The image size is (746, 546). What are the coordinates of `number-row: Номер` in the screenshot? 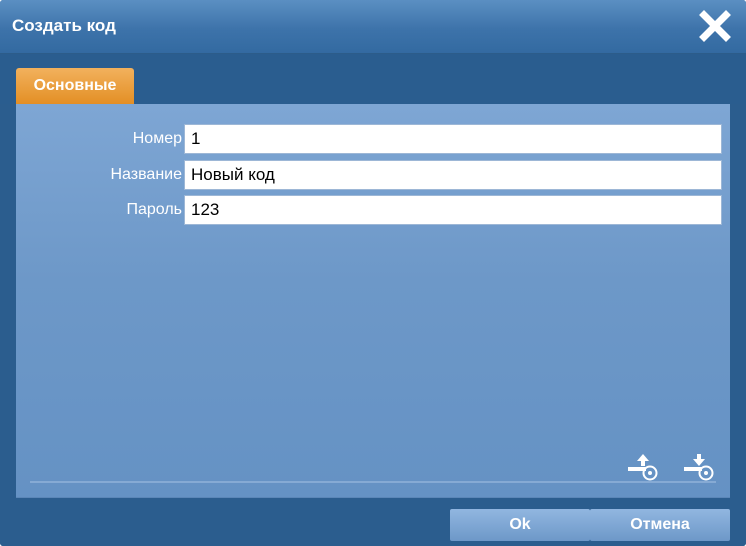 It's located at (373, 139).